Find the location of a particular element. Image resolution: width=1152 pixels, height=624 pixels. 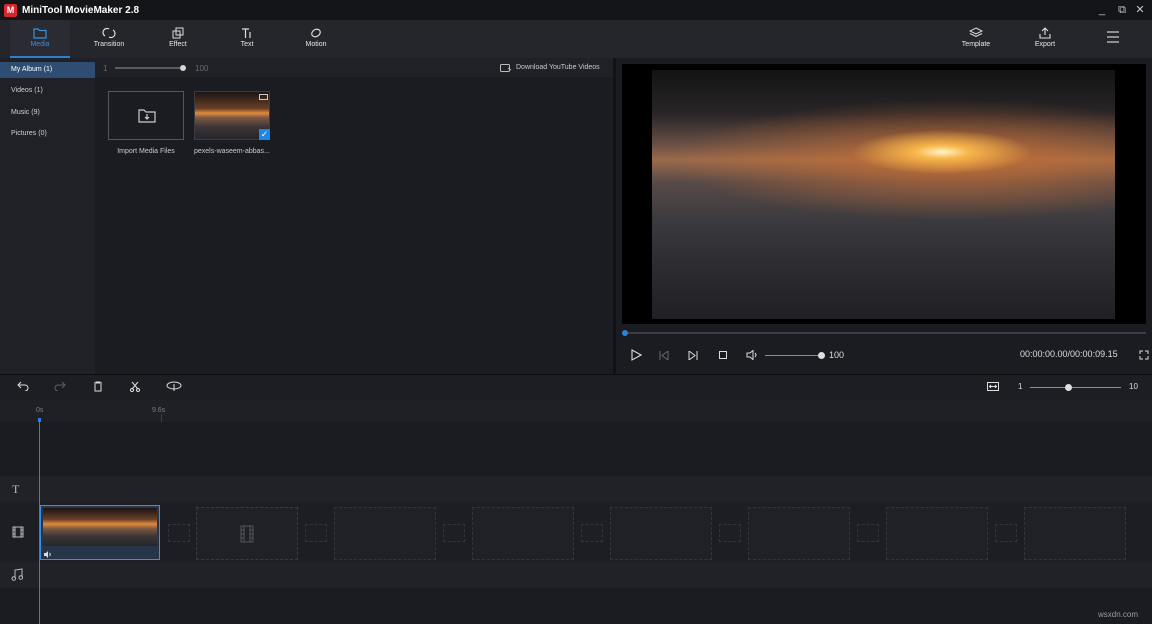

tab-media-label: Media is located at coordinates (39, 44).